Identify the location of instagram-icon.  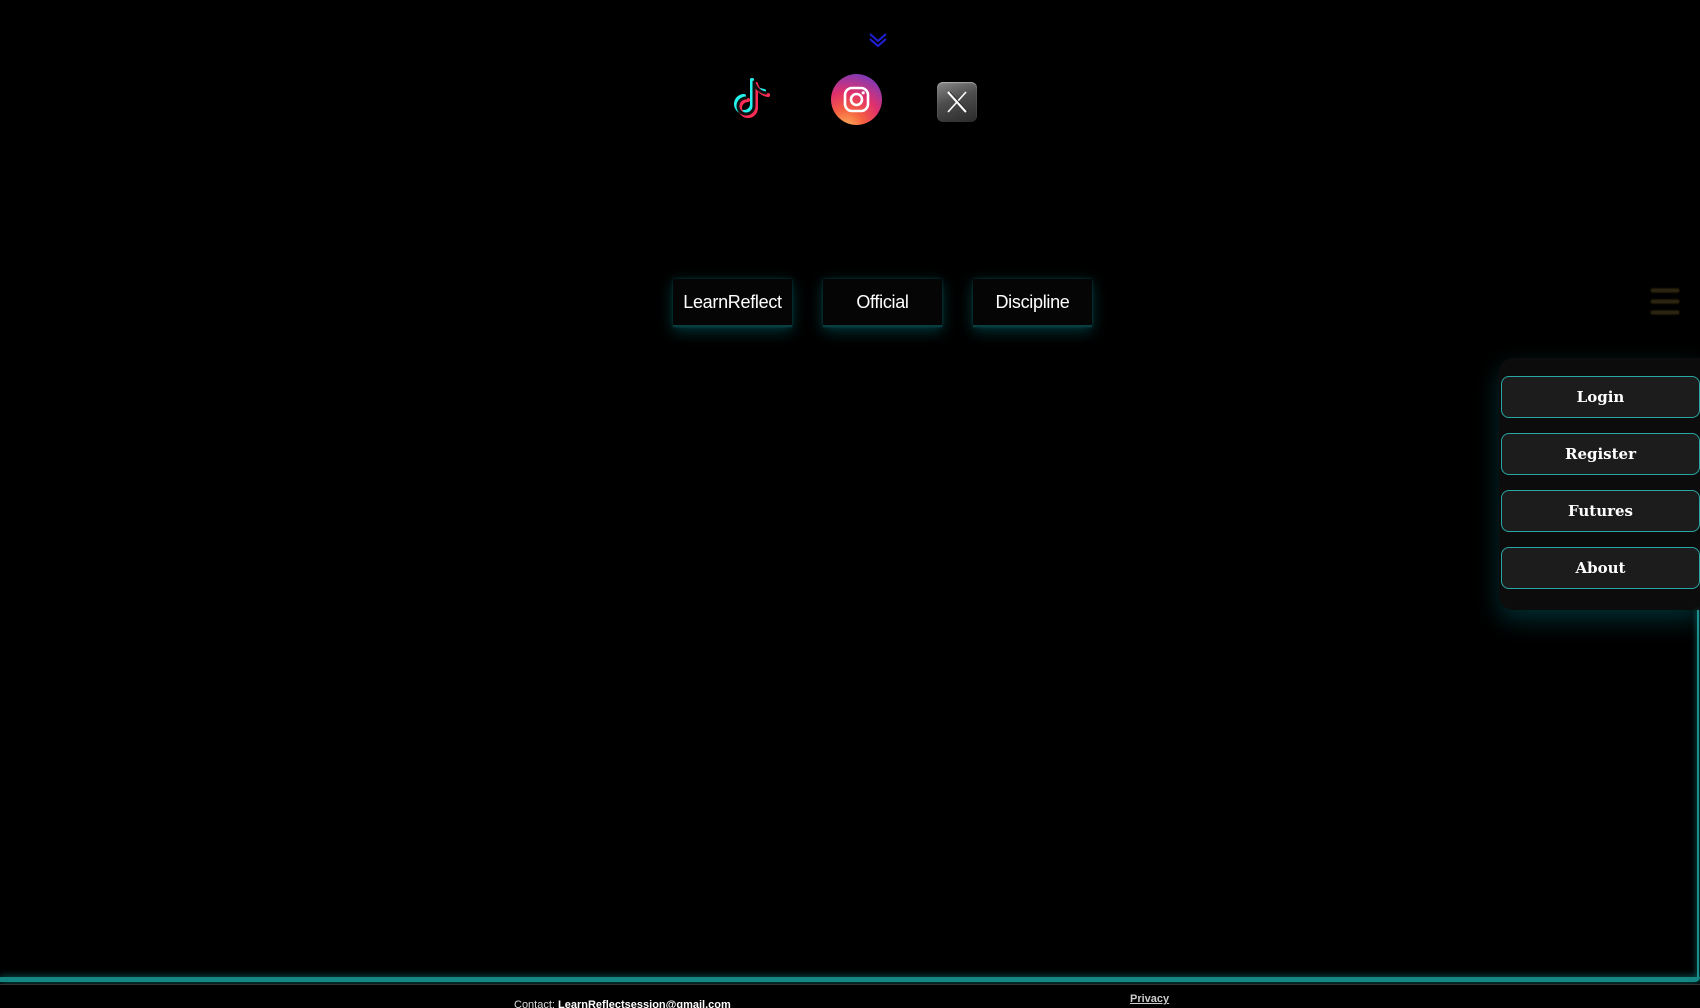
(856, 99).